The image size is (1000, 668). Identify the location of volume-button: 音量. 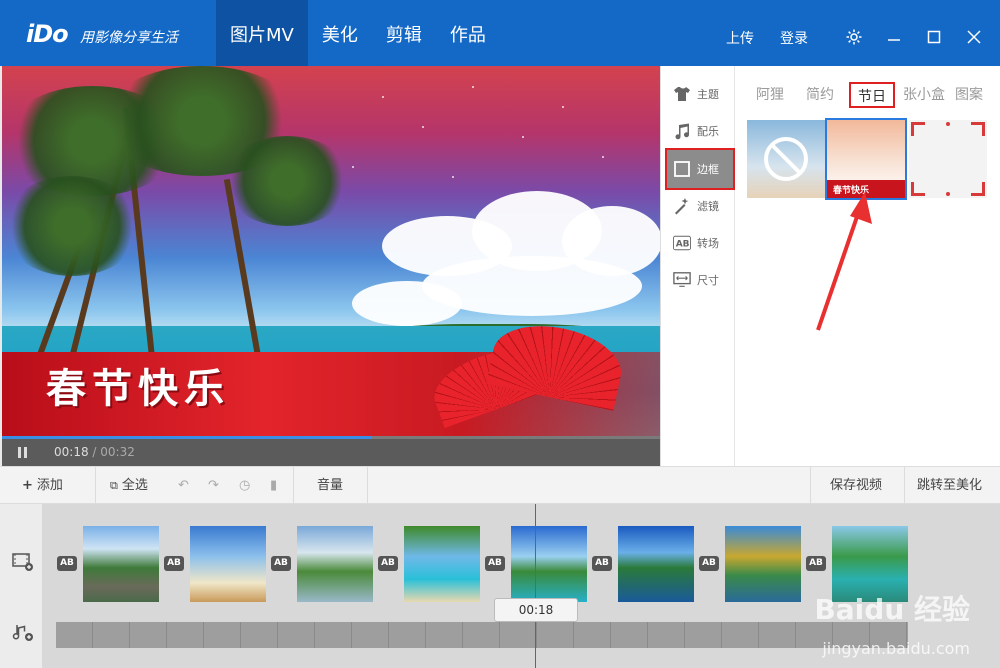
(330, 485).